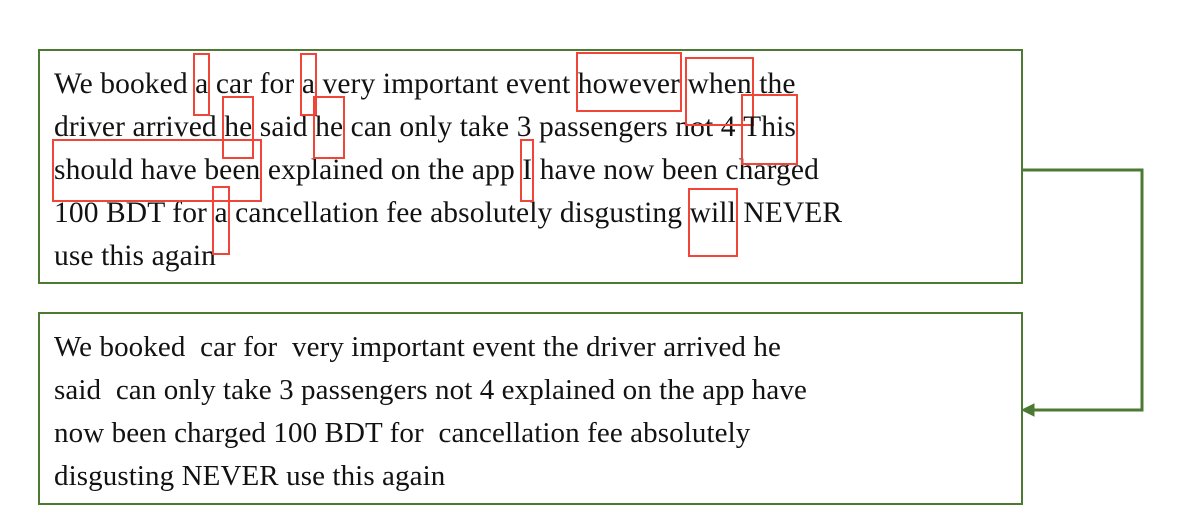 This screenshot has height=532, width=1198. I want to click on highlighted-word: This, so click(769, 129).